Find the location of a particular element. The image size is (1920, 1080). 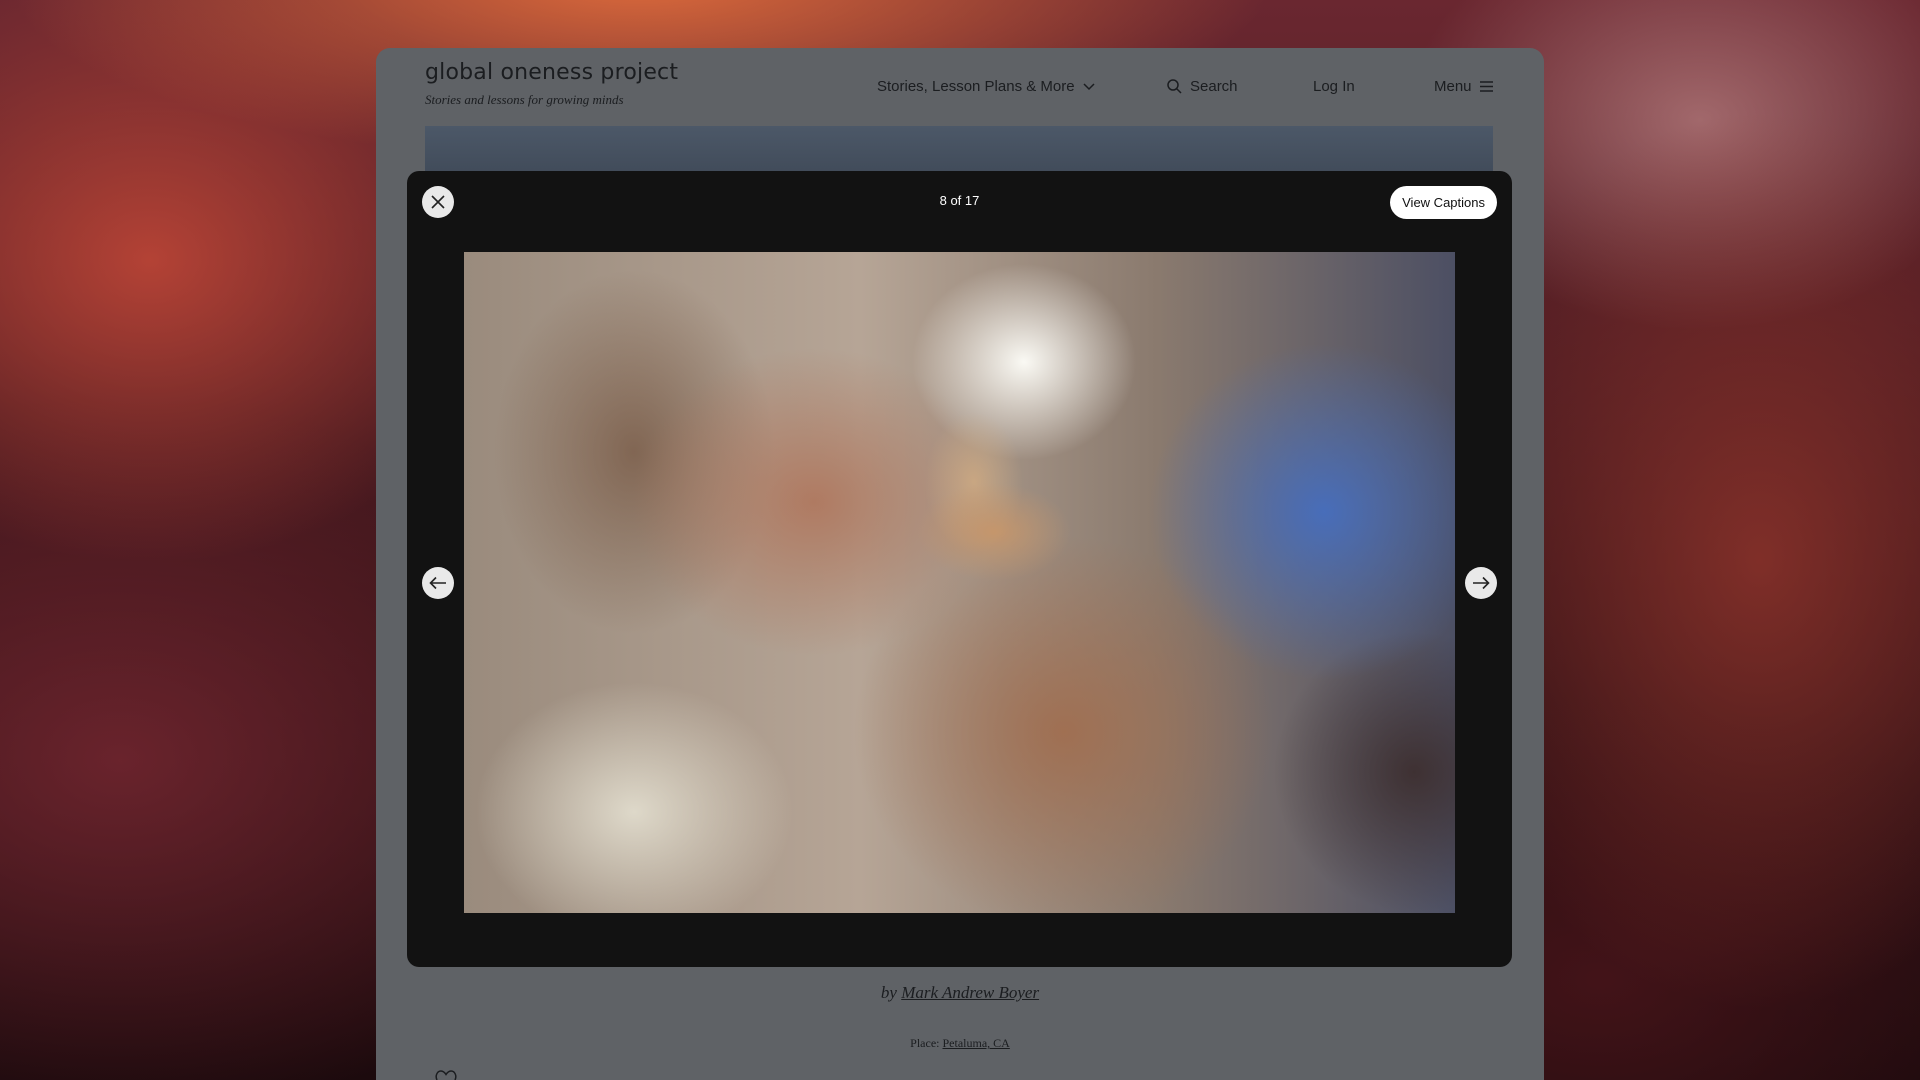

nav-login-link: Log In is located at coordinates (1334, 86).